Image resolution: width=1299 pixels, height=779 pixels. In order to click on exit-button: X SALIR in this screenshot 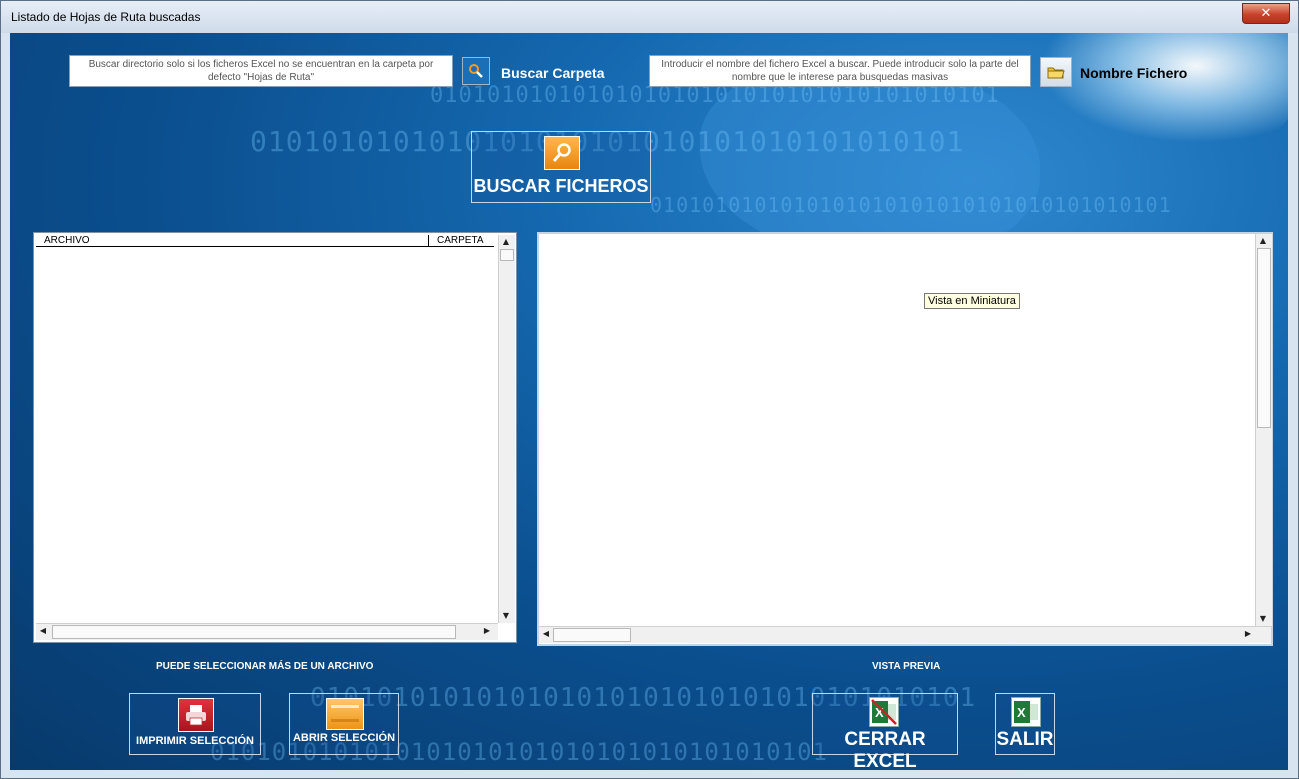, I will do `click(1025, 724)`.